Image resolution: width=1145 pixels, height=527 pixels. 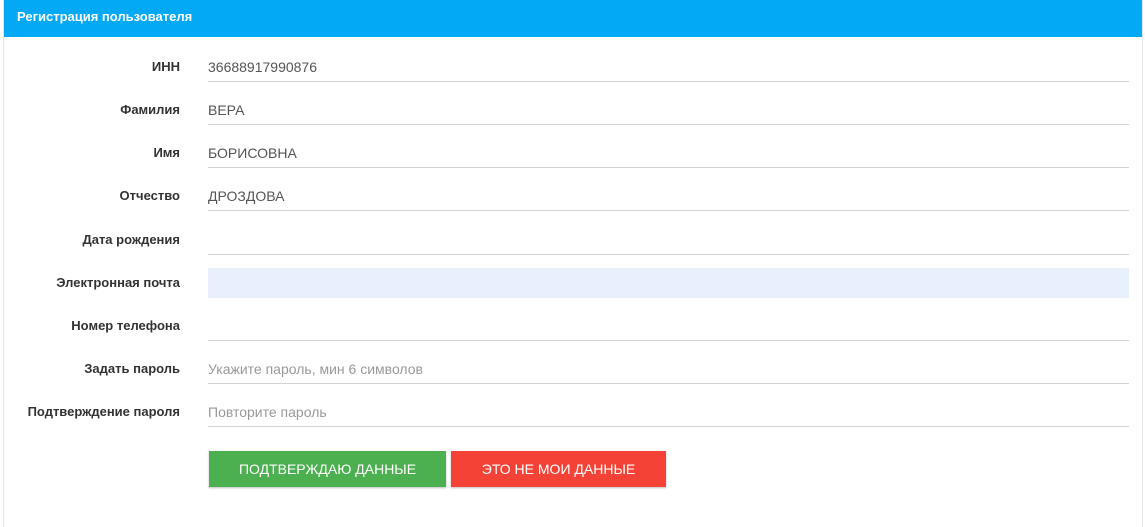 What do you see at coordinates (668, 240) in the screenshot?
I see `birthdate-input` at bounding box center [668, 240].